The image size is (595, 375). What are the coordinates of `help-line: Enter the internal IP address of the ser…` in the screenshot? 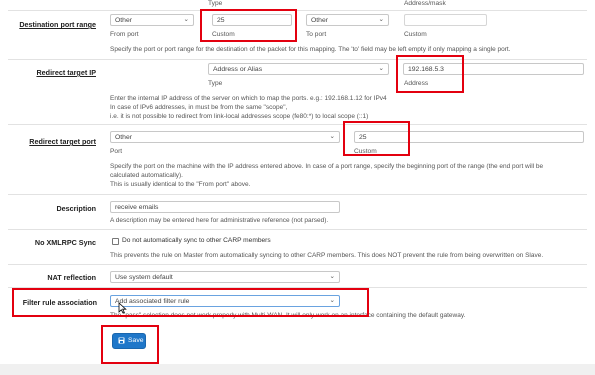 It's located at (248, 98).